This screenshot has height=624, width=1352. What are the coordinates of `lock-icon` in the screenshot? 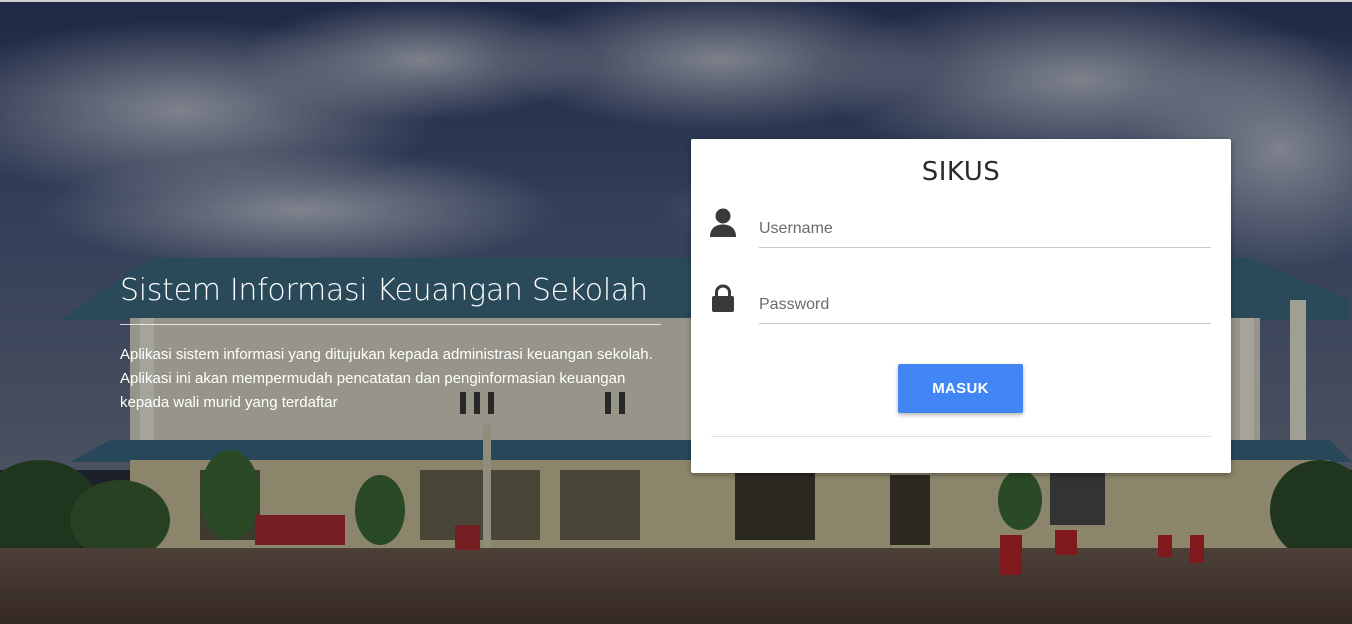 It's located at (723, 298).